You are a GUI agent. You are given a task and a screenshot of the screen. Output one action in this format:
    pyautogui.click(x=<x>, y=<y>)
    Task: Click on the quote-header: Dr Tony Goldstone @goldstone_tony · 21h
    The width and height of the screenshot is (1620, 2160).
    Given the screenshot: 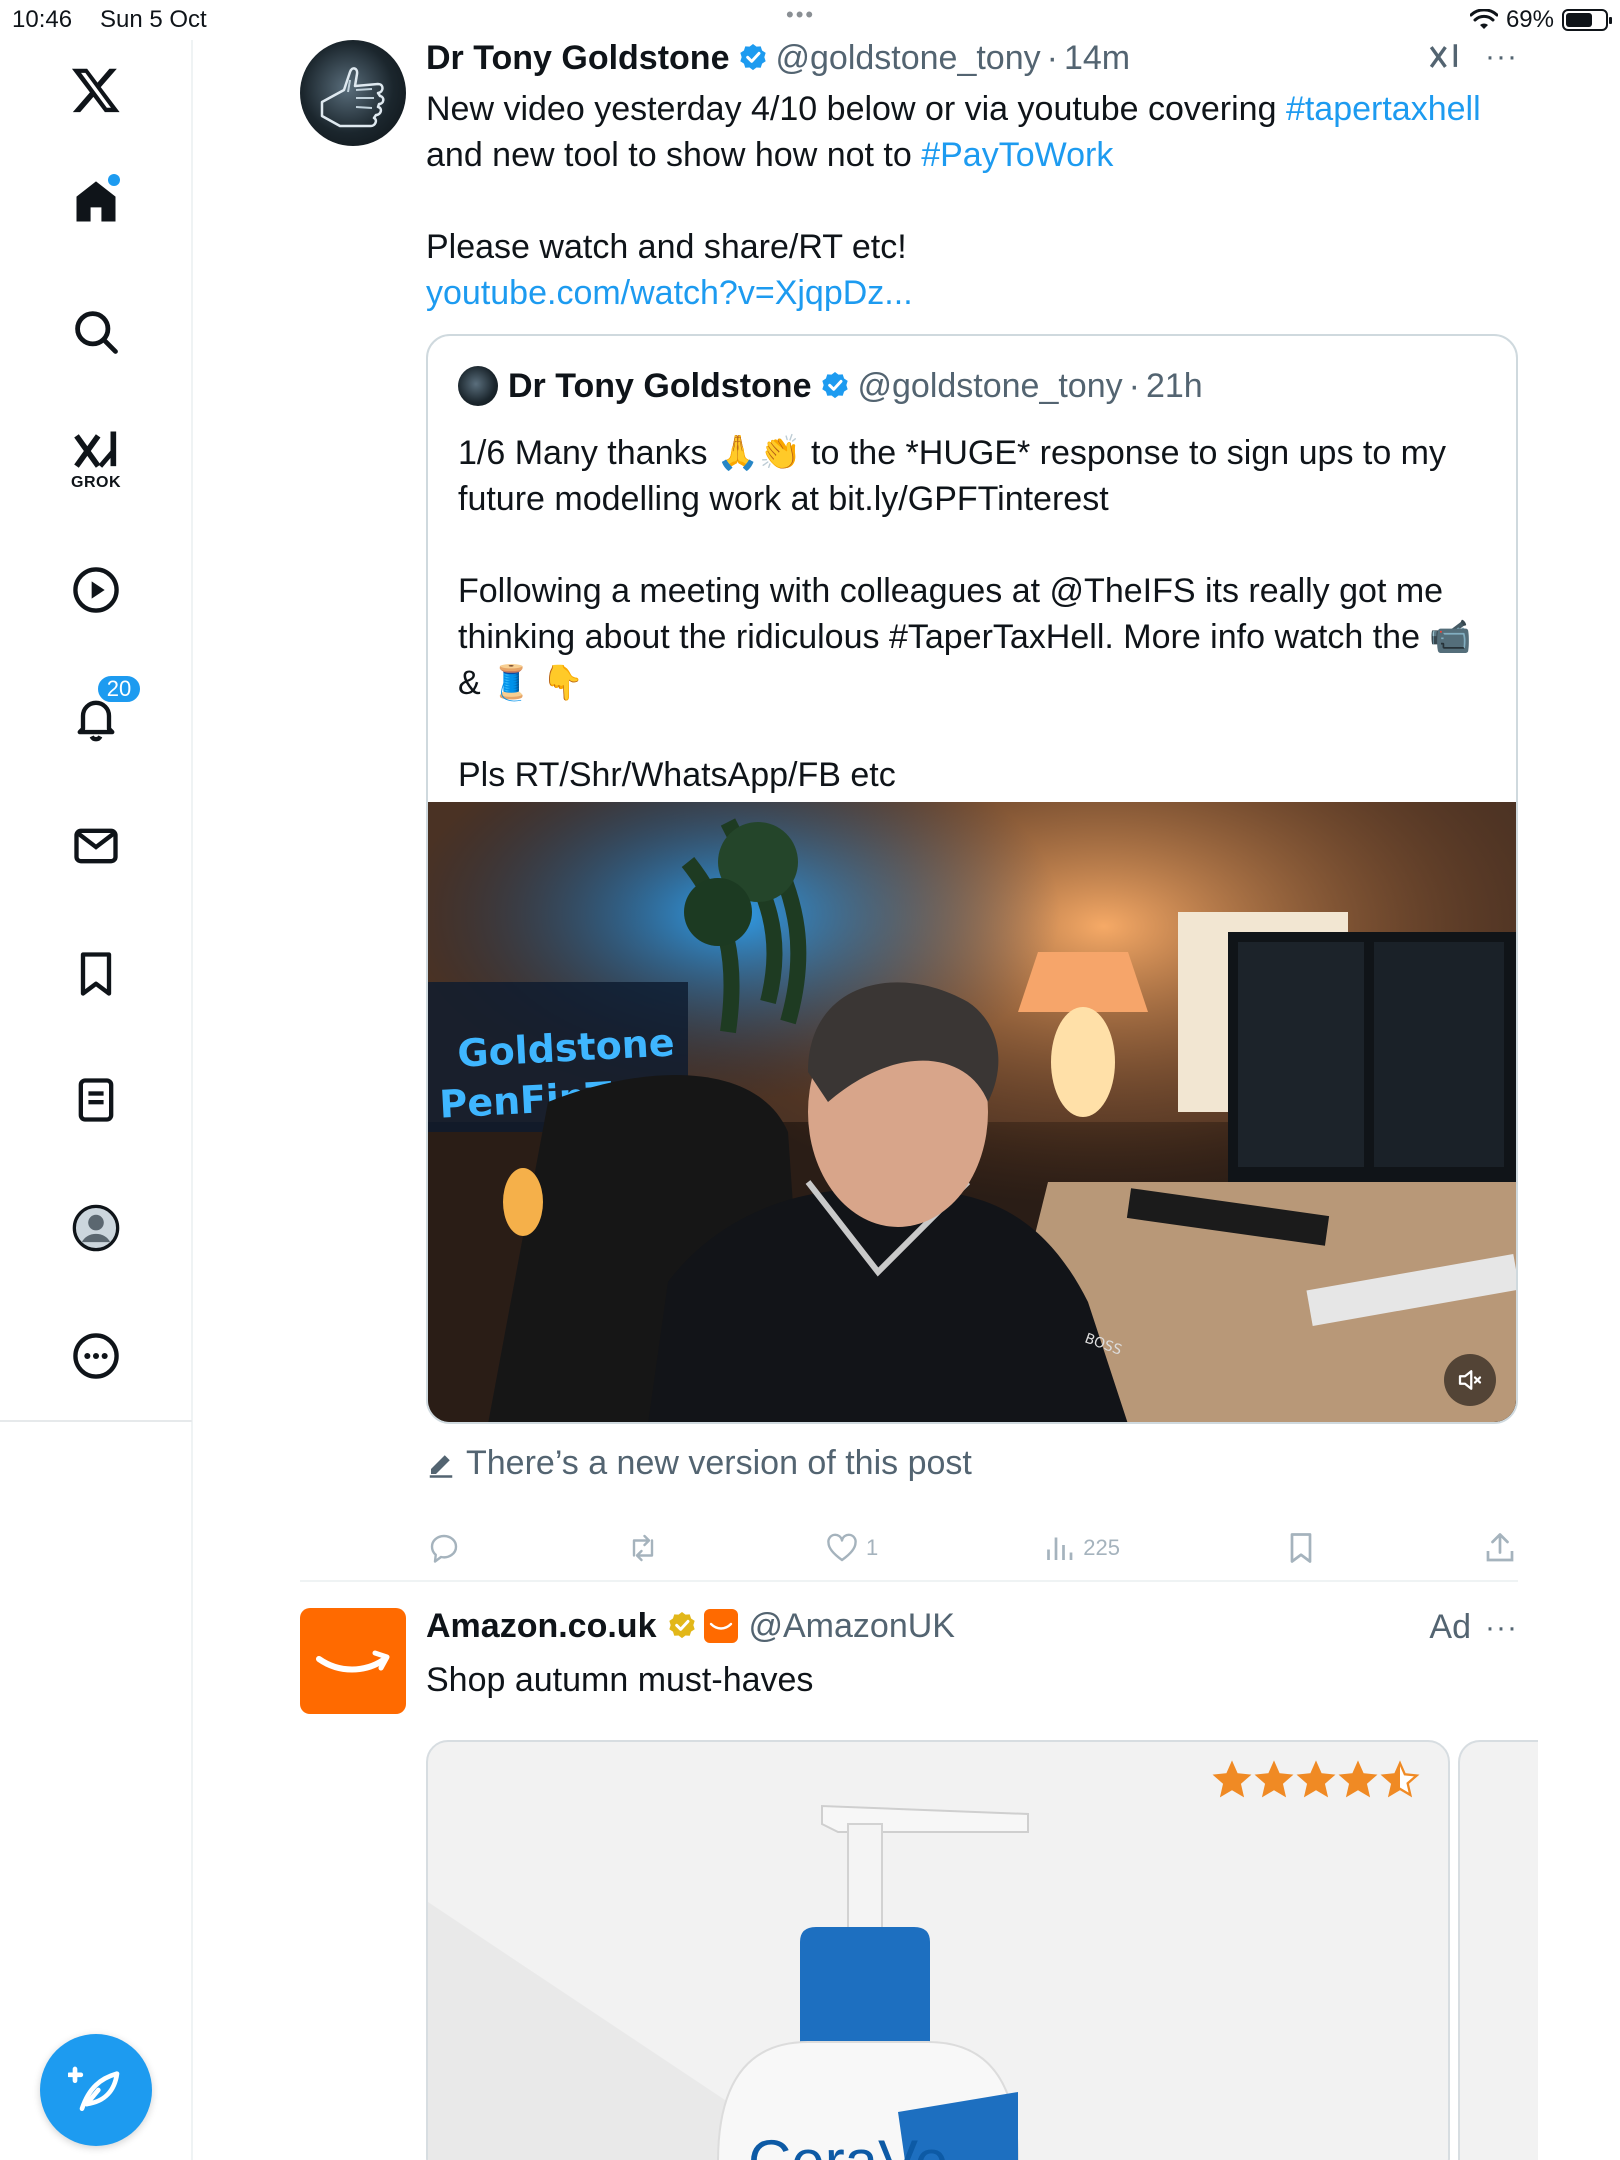 What is the action you would take?
    pyautogui.click(x=830, y=386)
    